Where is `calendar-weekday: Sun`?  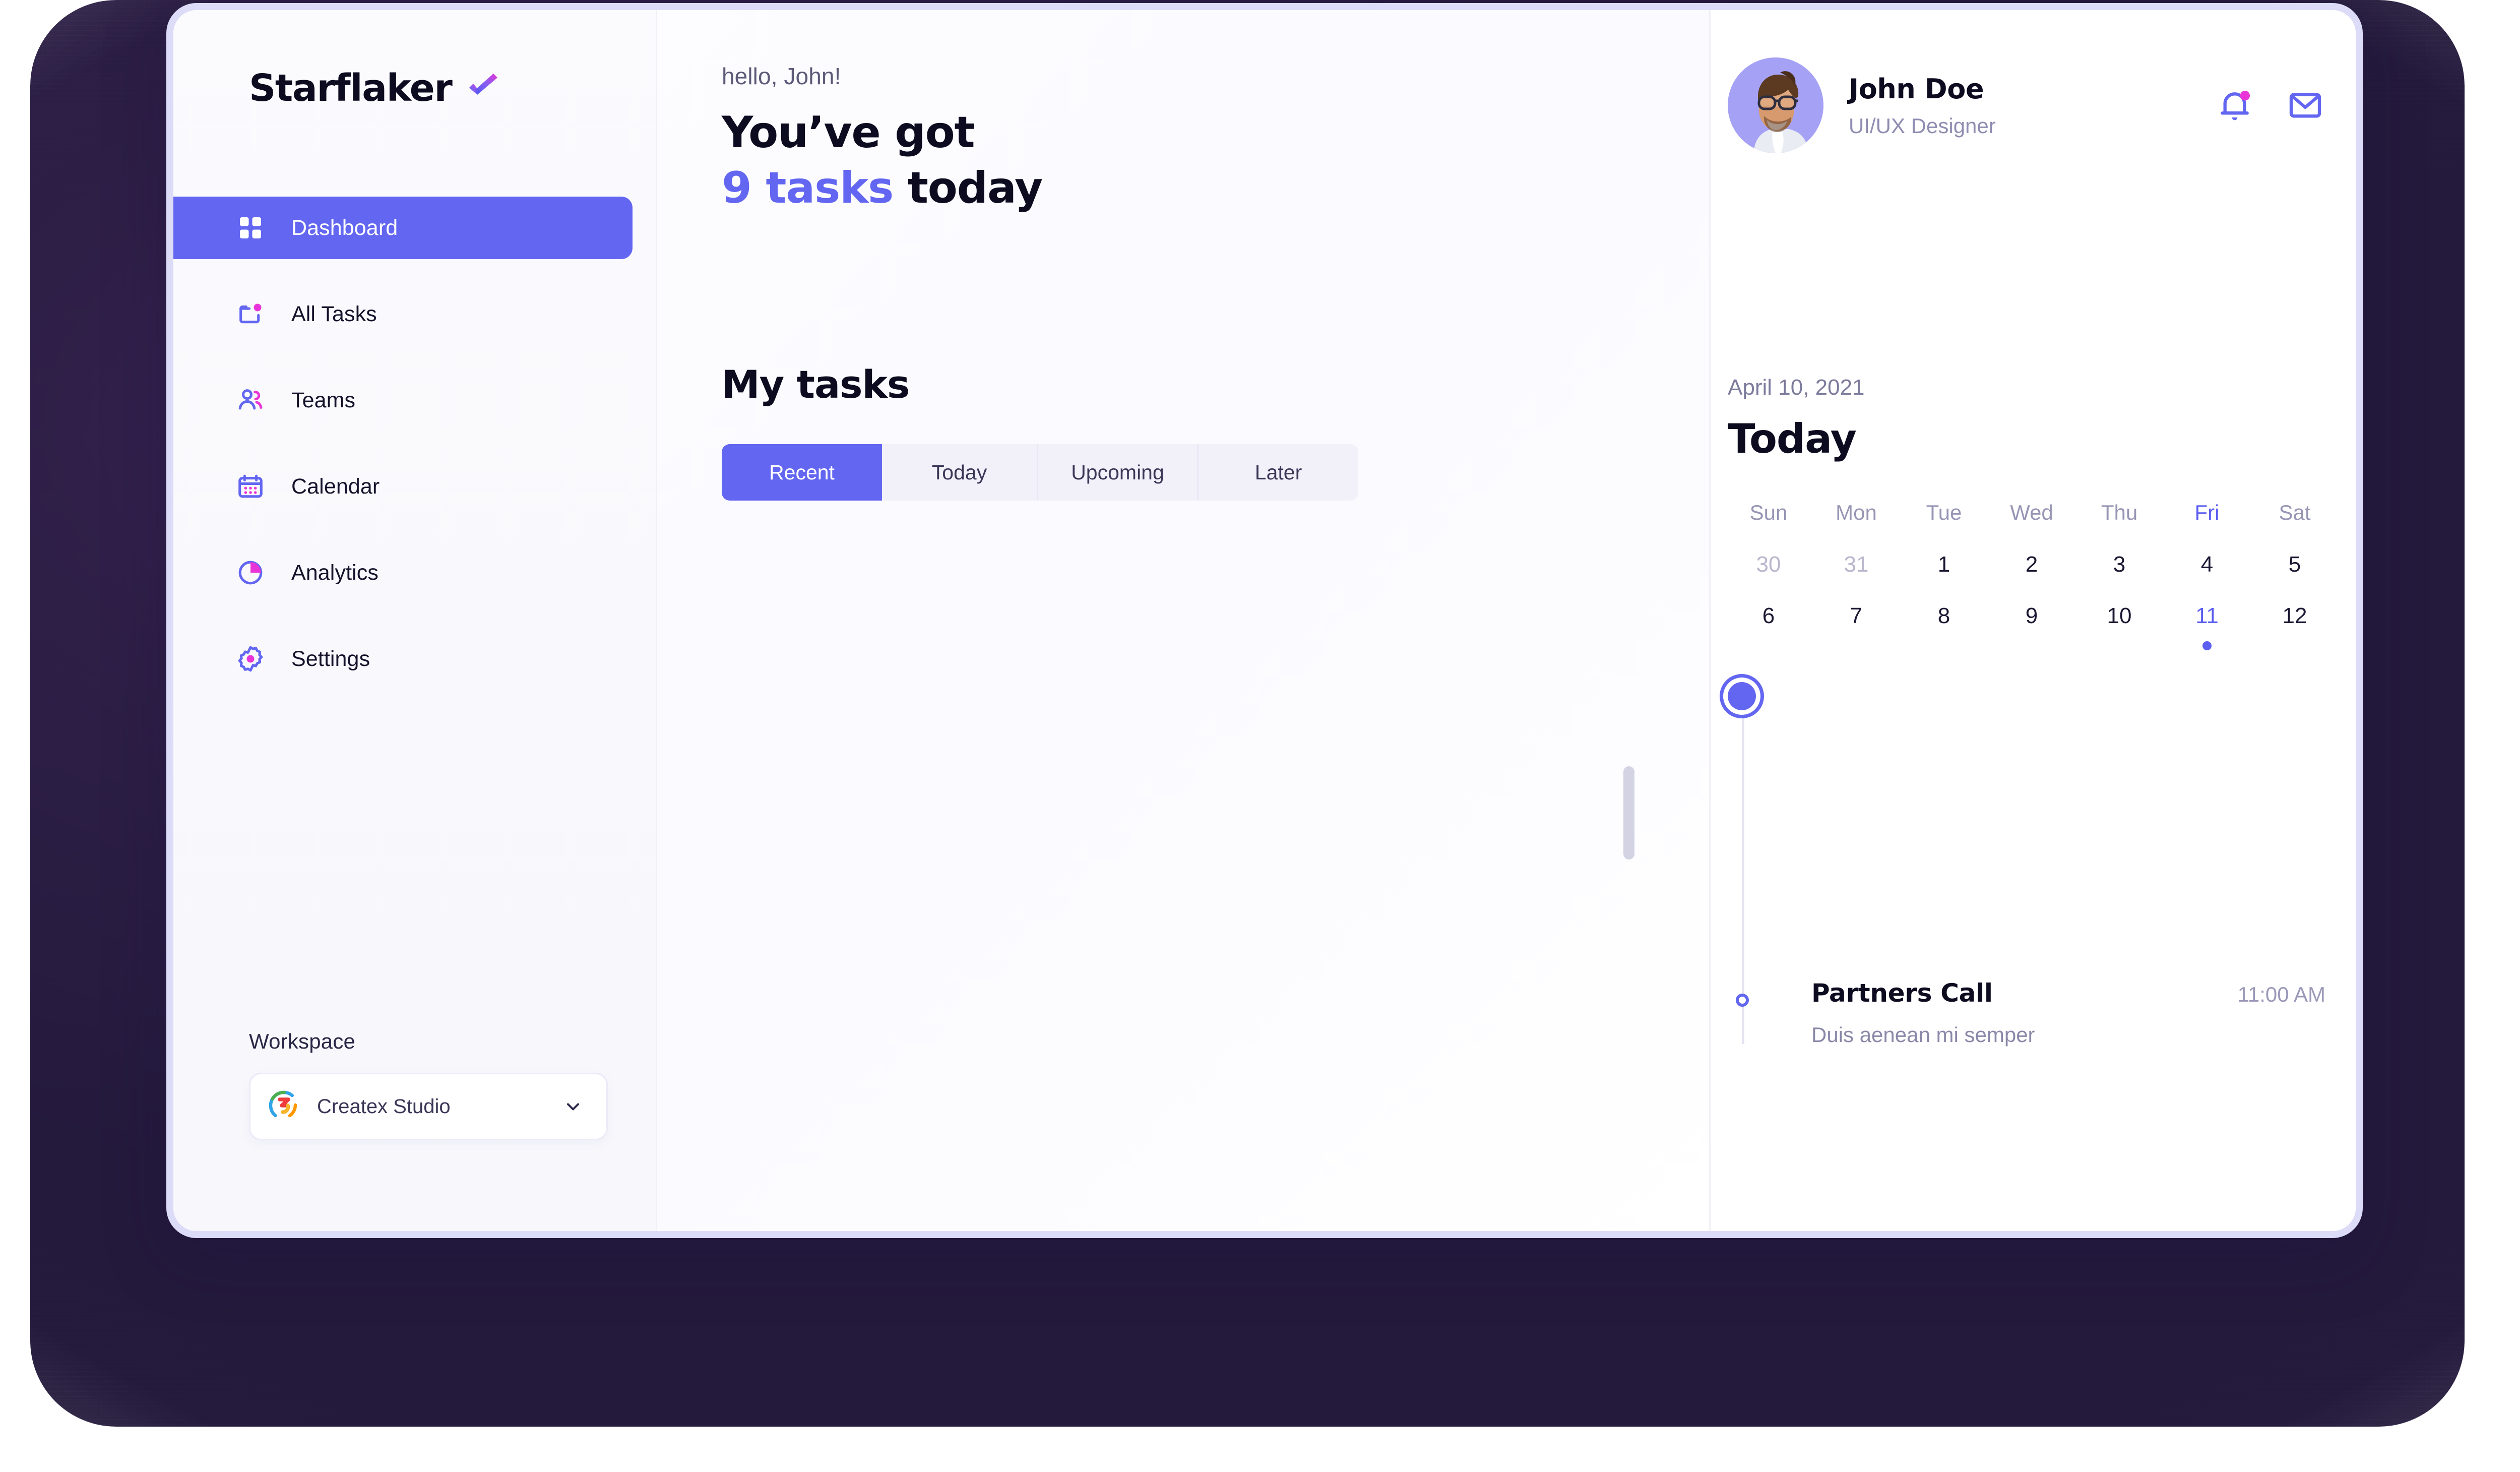 calendar-weekday: Sun is located at coordinates (1768, 513).